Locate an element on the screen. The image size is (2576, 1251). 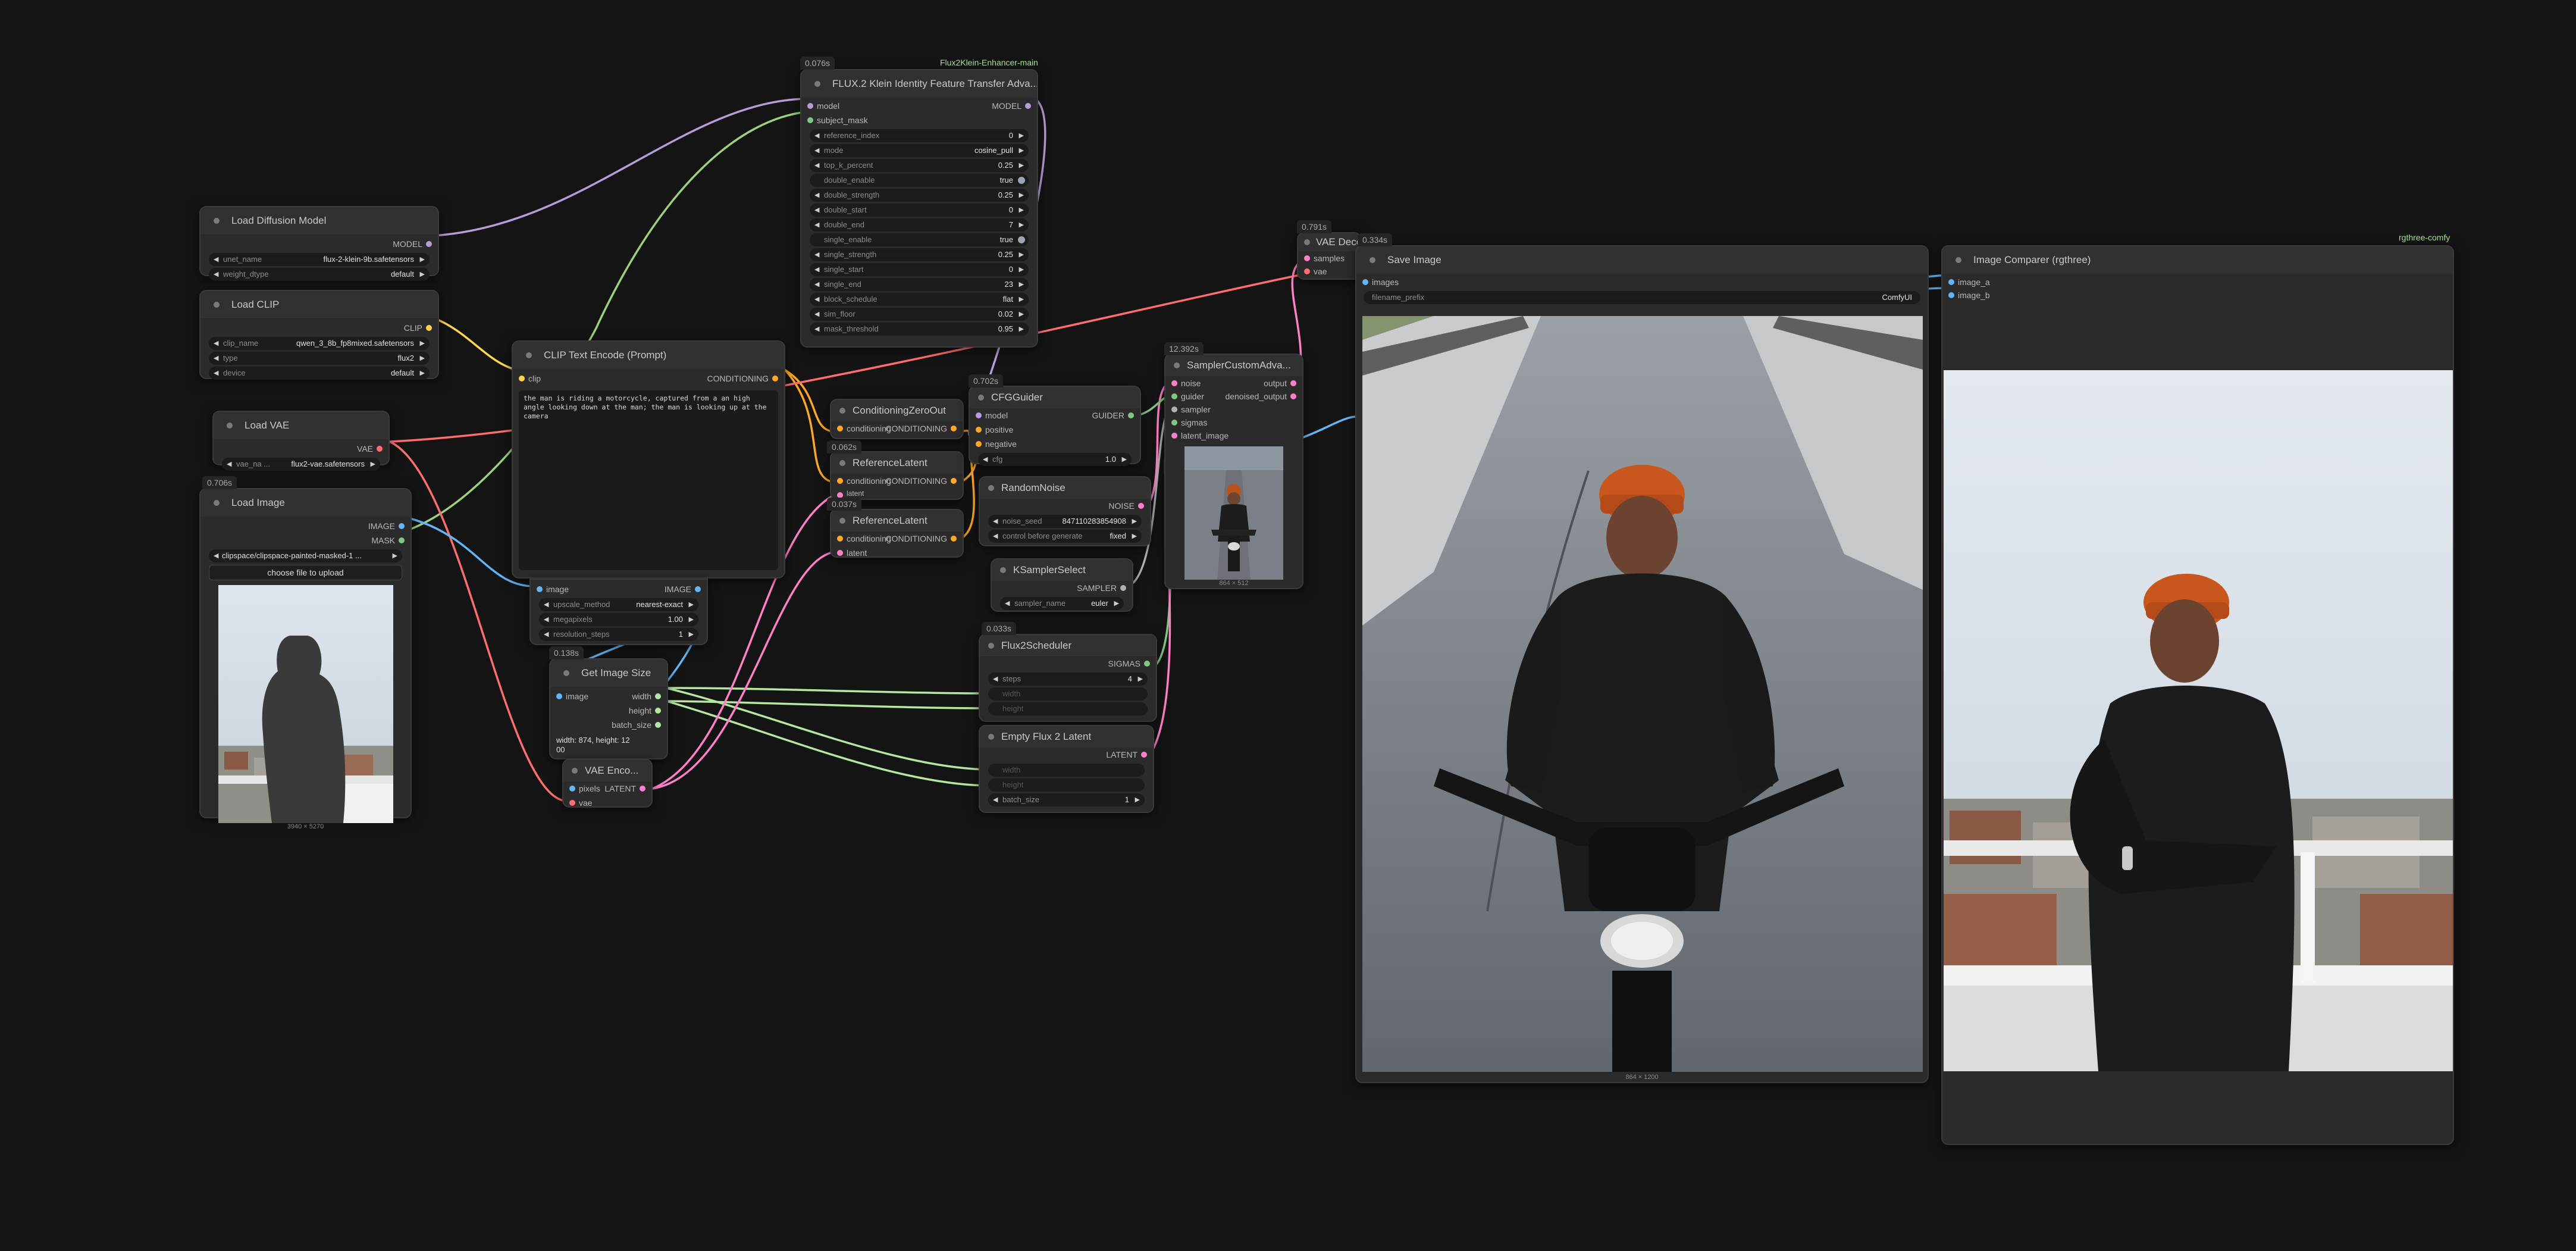
widget-sampler-name: ◀ sampler_name euler ▶ is located at coordinates (1062, 603).